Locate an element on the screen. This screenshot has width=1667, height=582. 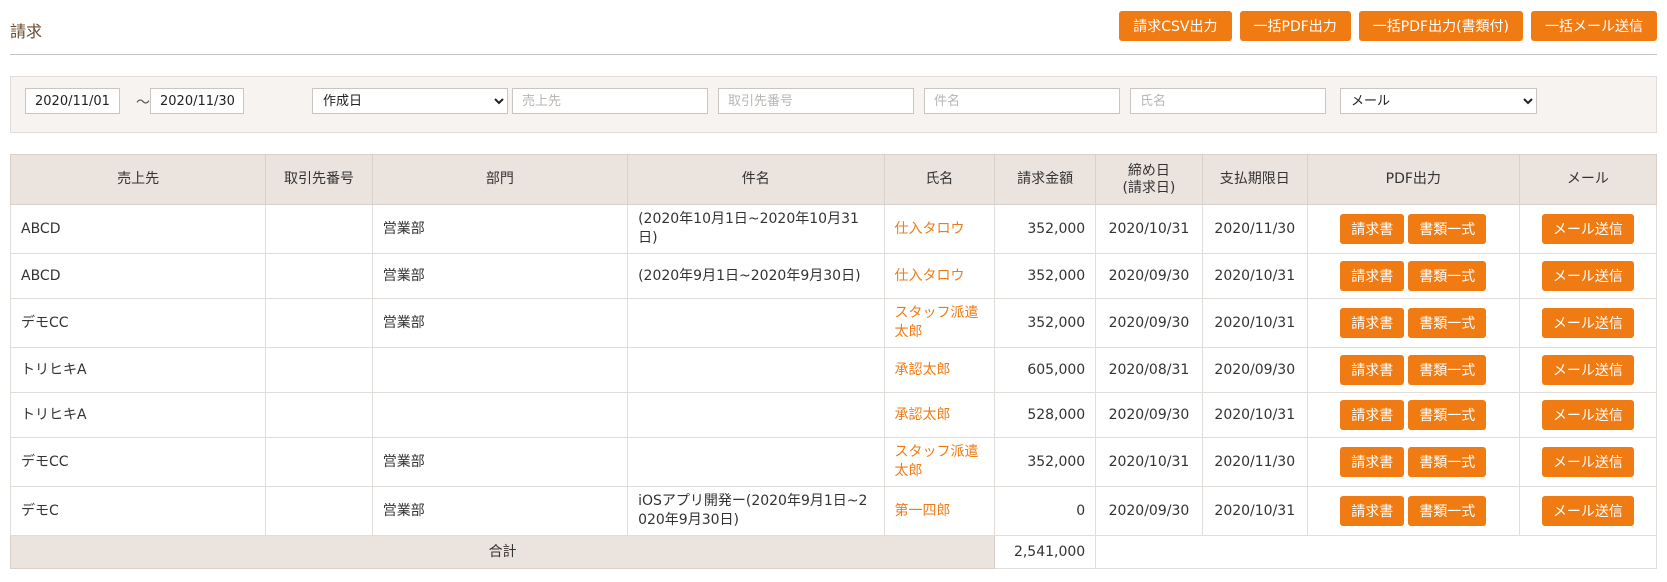
amount-cell: 528,000 is located at coordinates (1045, 415).